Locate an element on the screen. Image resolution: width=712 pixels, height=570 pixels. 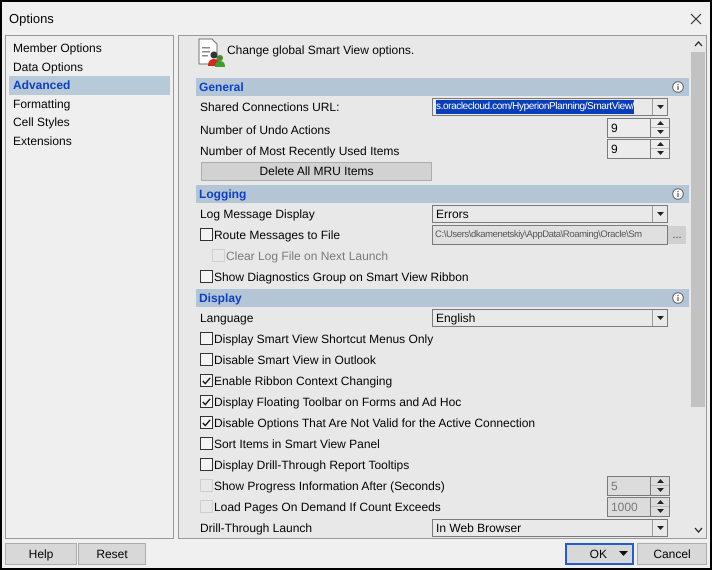
checkbox-label: Disable Smart View in Outlook is located at coordinates (295, 360).